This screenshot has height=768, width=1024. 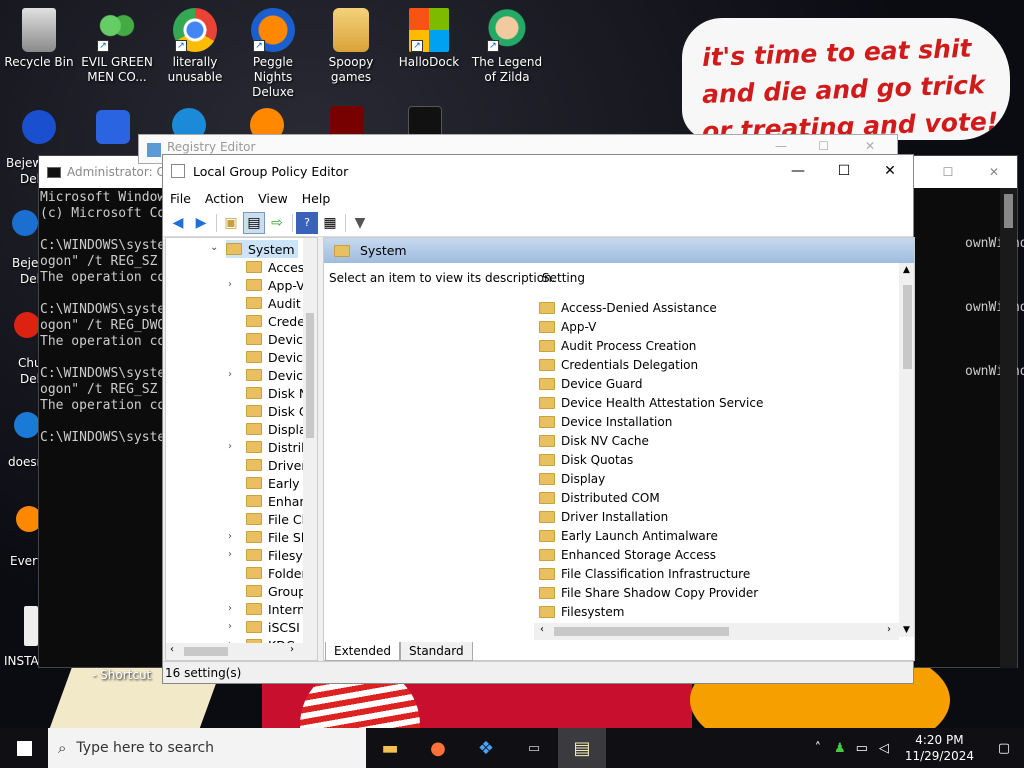 What do you see at coordinates (273, 198) in the screenshot?
I see `menu-view: View` at bounding box center [273, 198].